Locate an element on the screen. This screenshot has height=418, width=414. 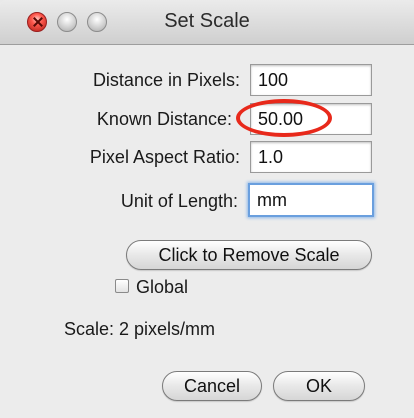
distance-in-pixels-label: Distance in Pixels: is located at coordinates (166, 80).